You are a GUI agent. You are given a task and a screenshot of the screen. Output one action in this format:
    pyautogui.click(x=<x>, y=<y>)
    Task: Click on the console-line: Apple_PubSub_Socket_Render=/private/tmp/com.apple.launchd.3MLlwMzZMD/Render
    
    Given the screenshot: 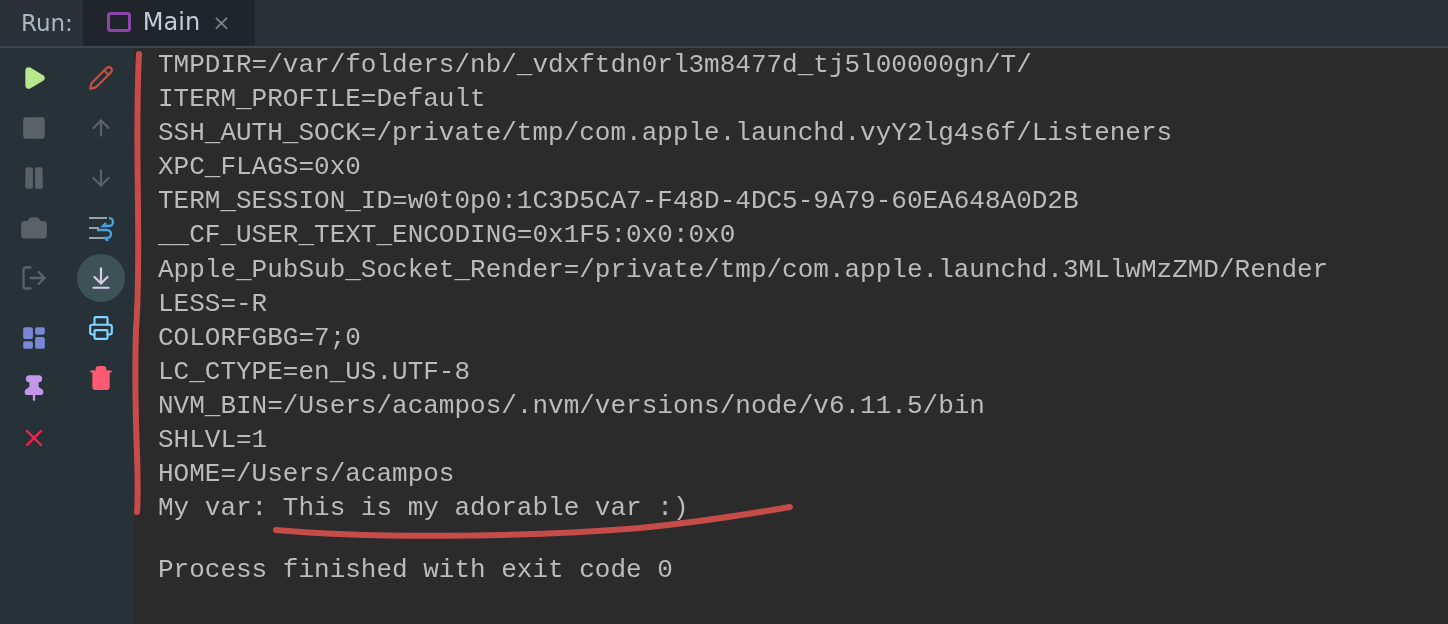 What is the action you would take?
    pyautogui.click(x=743, y=269)
    